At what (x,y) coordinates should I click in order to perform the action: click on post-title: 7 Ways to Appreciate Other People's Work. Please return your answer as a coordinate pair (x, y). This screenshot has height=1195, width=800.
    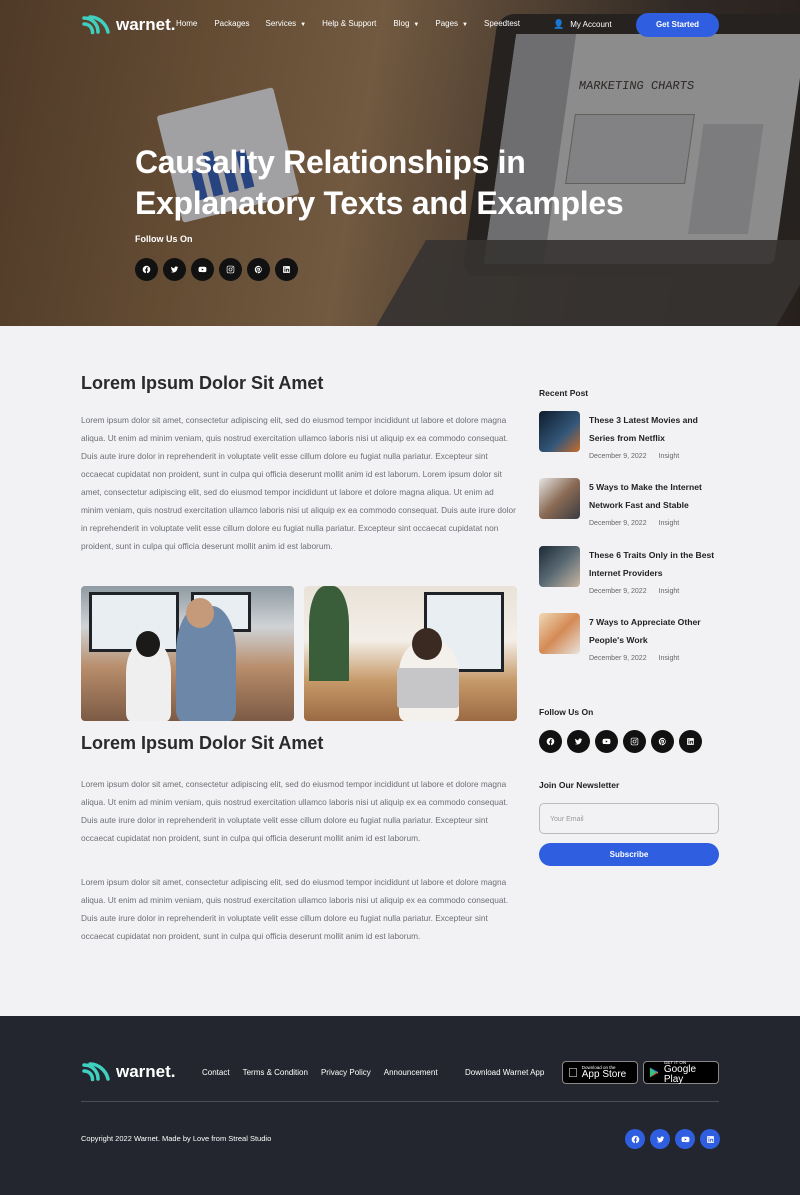
    Looking at the image, I should click on (655, 631).